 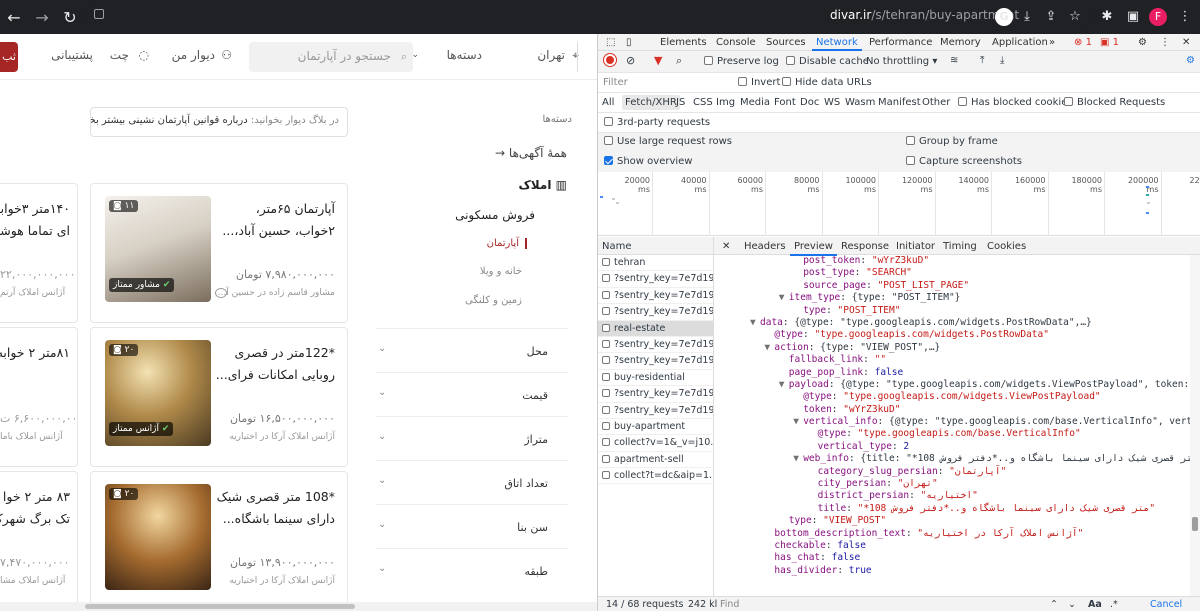 What do you see at coordinates (960, 42) in the screenshot?
I see `tab-memory: Memory` at bounding box center [960, 42].